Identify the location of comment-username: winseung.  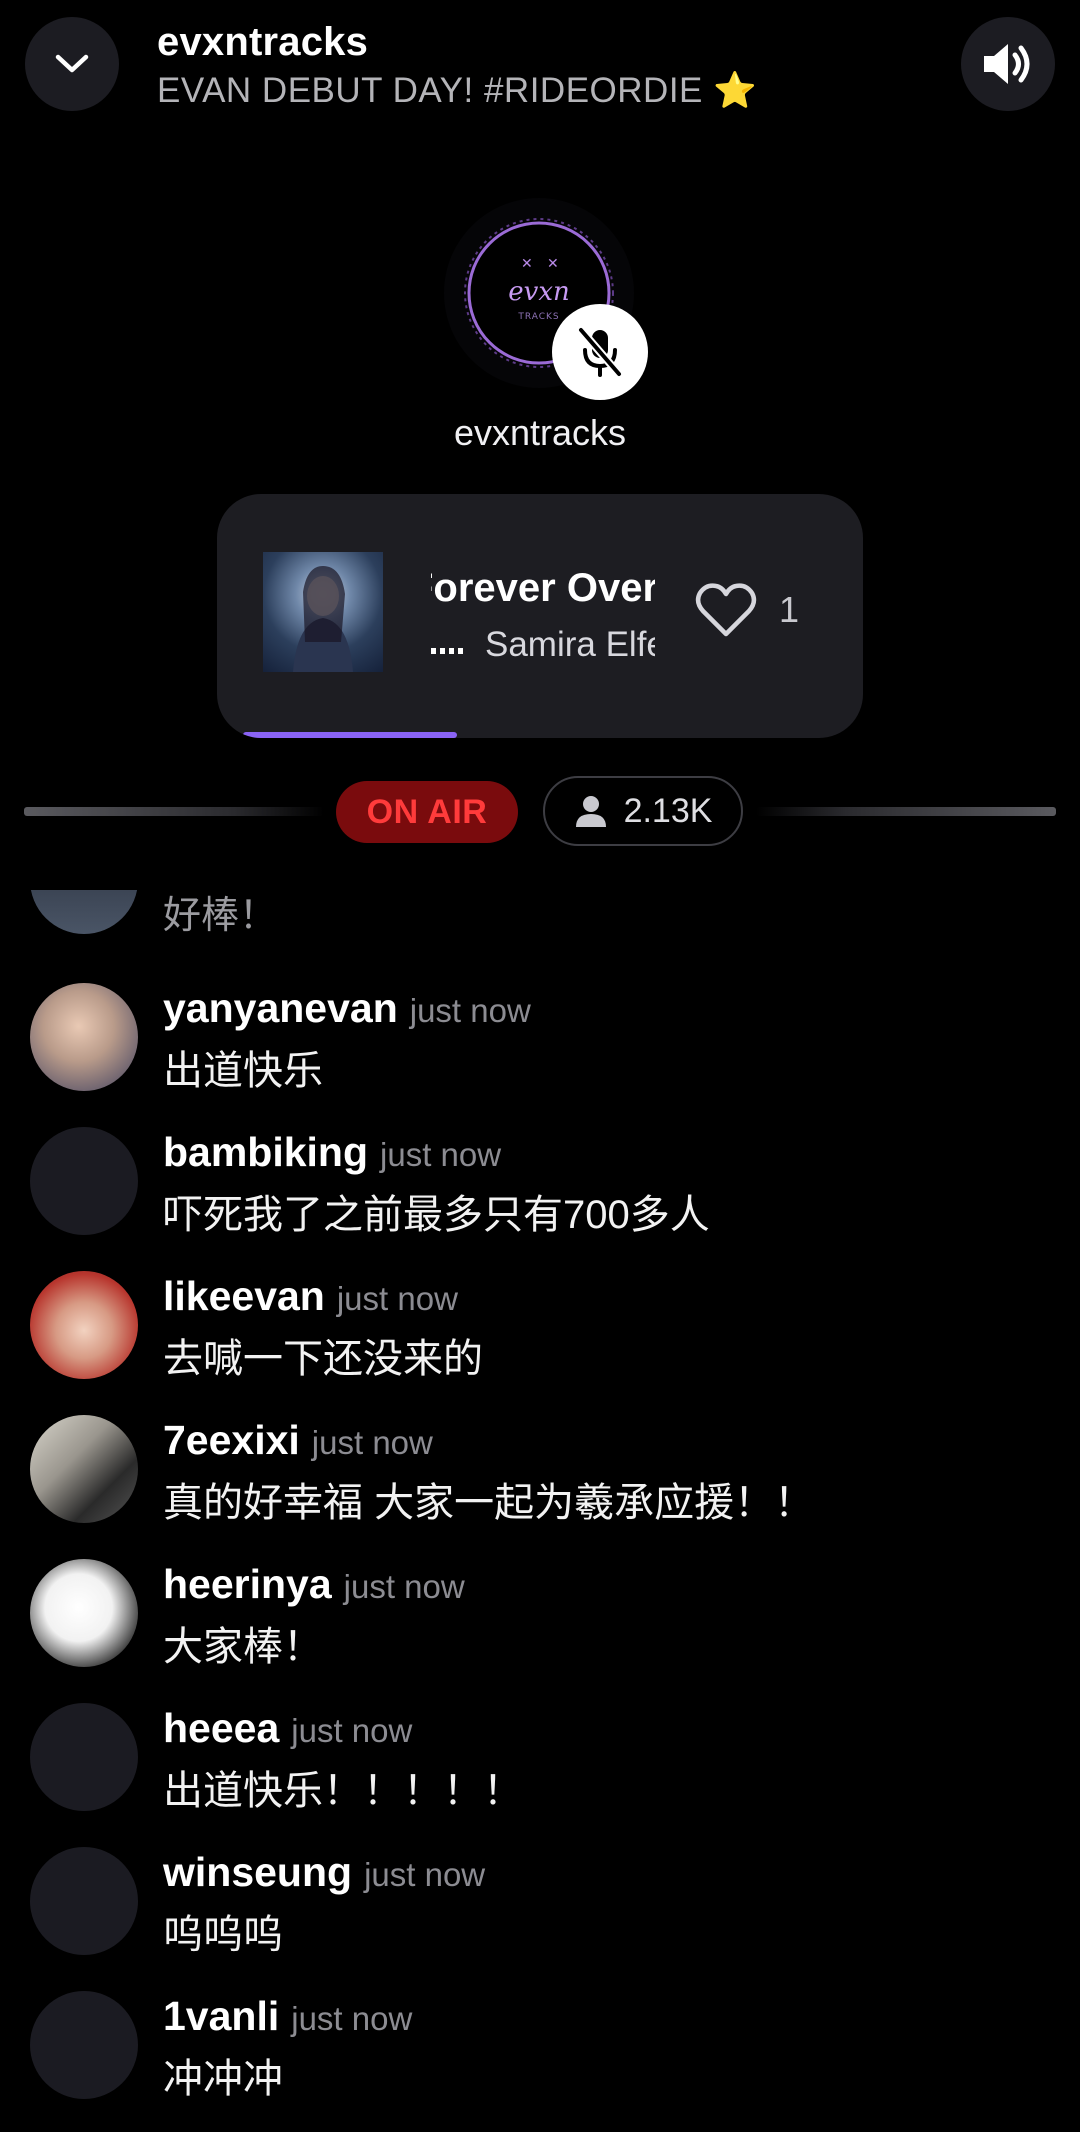
(257, 1872).